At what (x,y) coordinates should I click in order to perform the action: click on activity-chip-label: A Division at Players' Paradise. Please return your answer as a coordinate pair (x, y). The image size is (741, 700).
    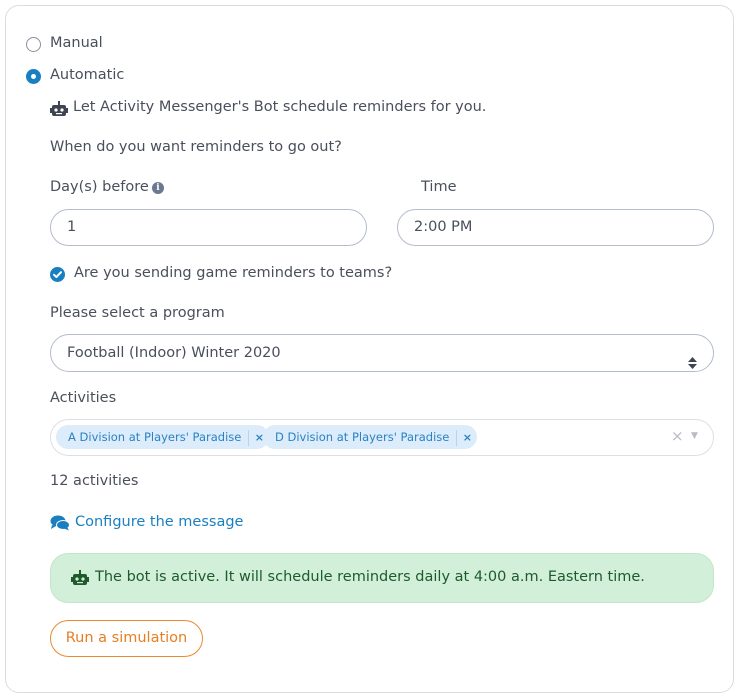
    Looking at the image, I should click on (155, 437).